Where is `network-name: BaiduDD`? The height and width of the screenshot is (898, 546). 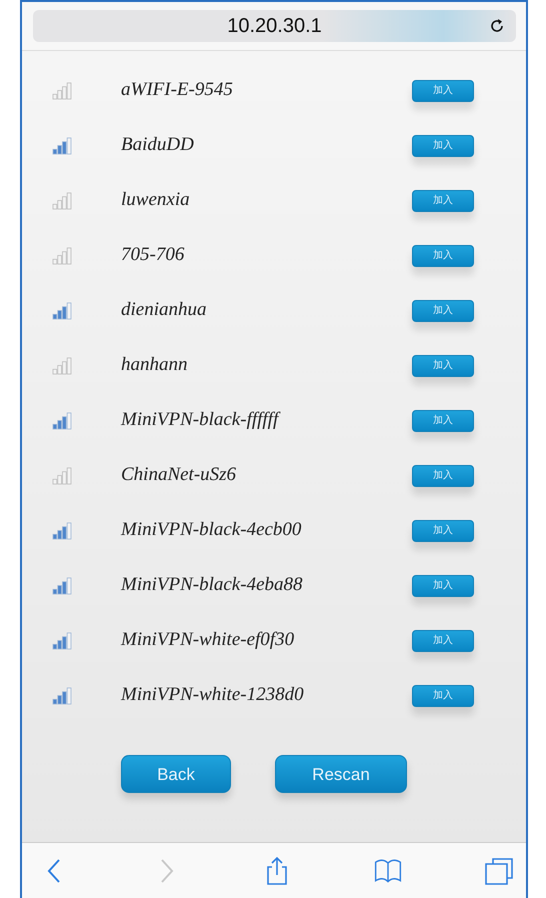
network-name: BaiduDD is located at coordinates (158, 145).